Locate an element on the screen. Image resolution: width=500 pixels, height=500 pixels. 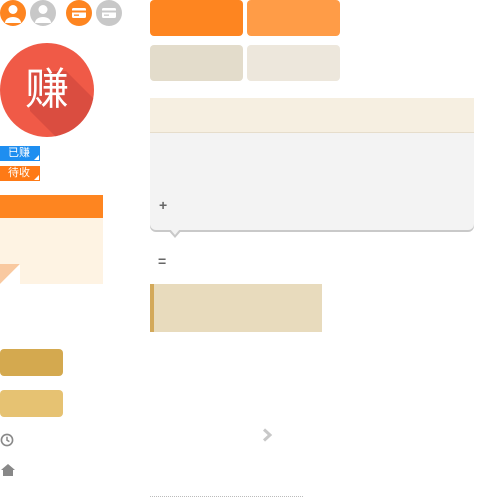
earn-logo: 赚 is located at coordinates (47, 90).